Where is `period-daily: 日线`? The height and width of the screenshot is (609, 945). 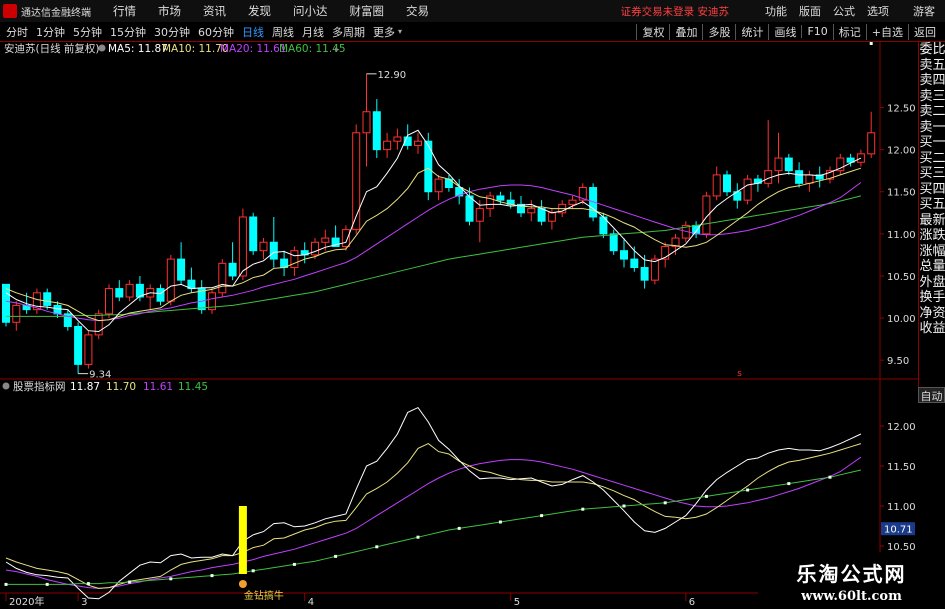 period-daily: 日线 is located at coordinates (253, 32).